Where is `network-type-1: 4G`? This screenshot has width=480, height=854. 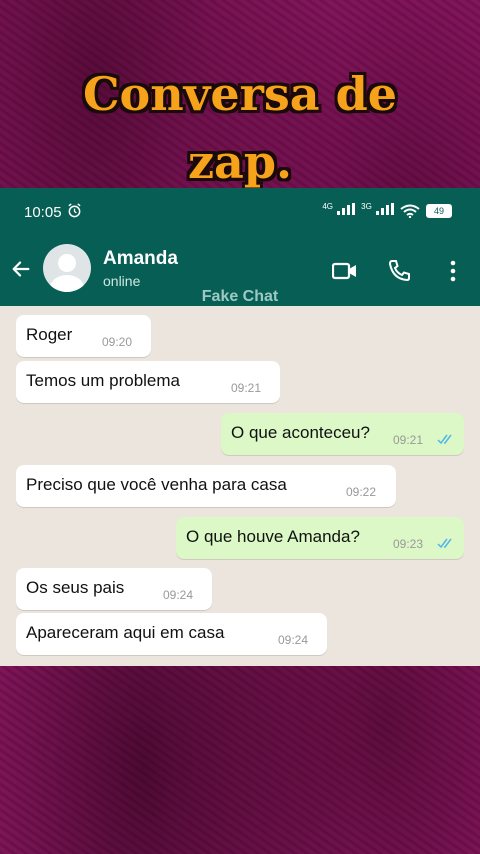 network-type-1: 4G is located at coordinates (327, 206).